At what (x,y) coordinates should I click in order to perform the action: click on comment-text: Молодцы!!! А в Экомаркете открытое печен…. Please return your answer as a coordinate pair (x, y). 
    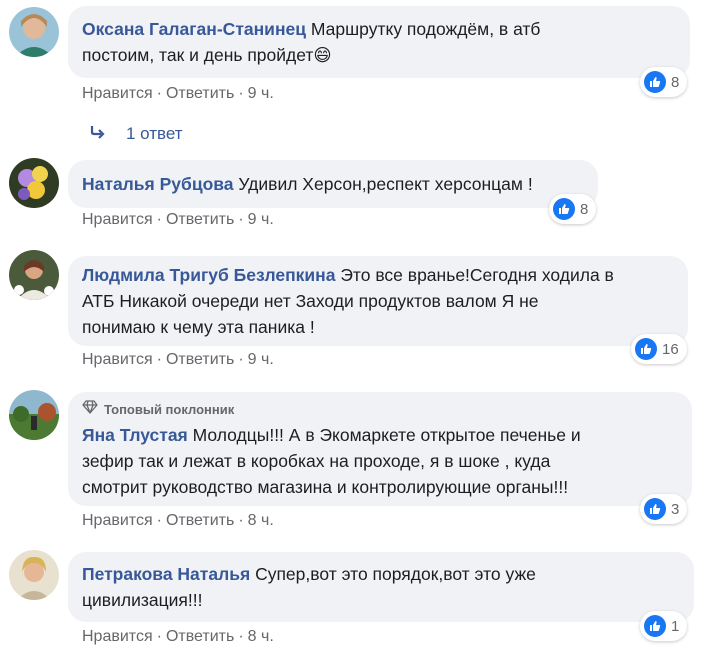
    Looking at the image, I should click on (386, 435).